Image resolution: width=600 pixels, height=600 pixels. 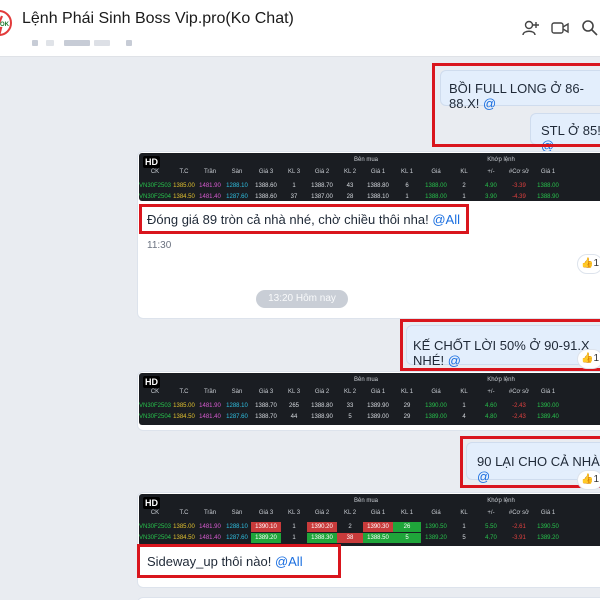 What do you see at coordinates (548, 527) in the screenshot?
I see `table-cell: 1390.50` at bounding box center [548, 527].